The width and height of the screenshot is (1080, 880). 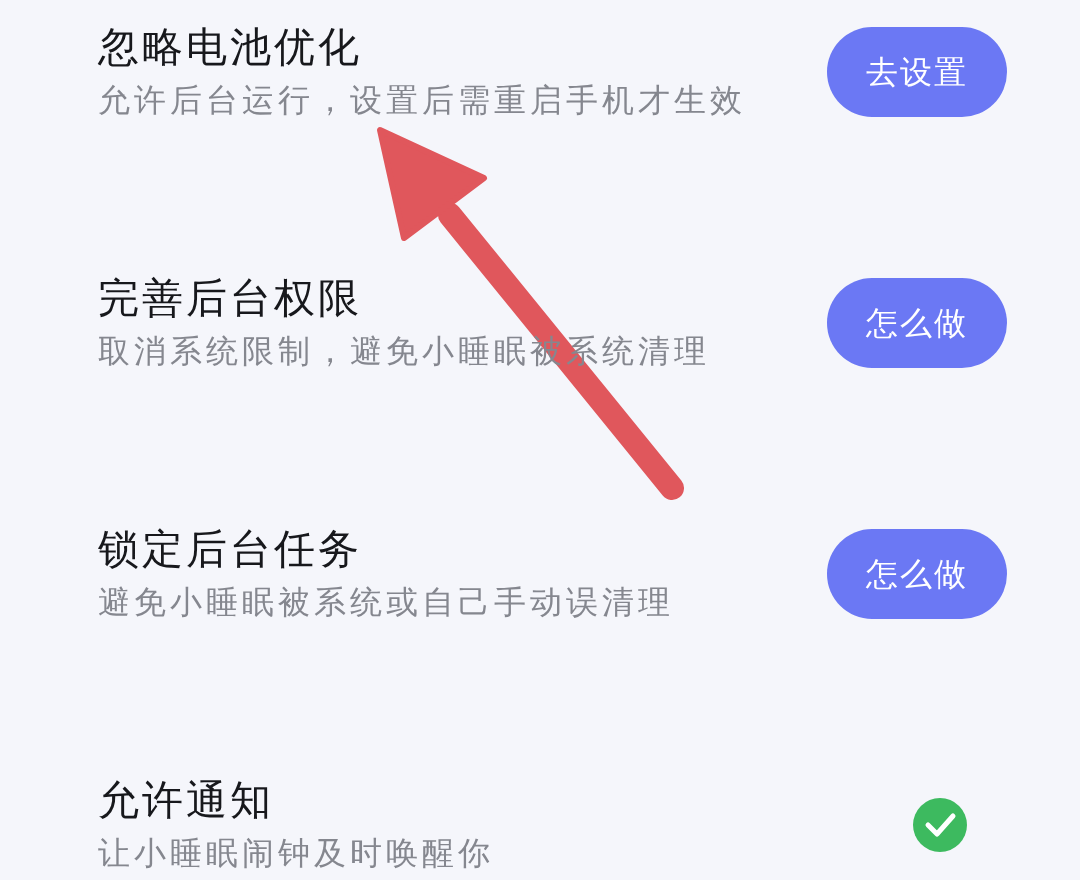 What do you see at coordinates (386, 602) in the screenshot?
I see `setting-description: 避免小睡眠被系统或自己手动误清理` at bounding box center [386, 602].